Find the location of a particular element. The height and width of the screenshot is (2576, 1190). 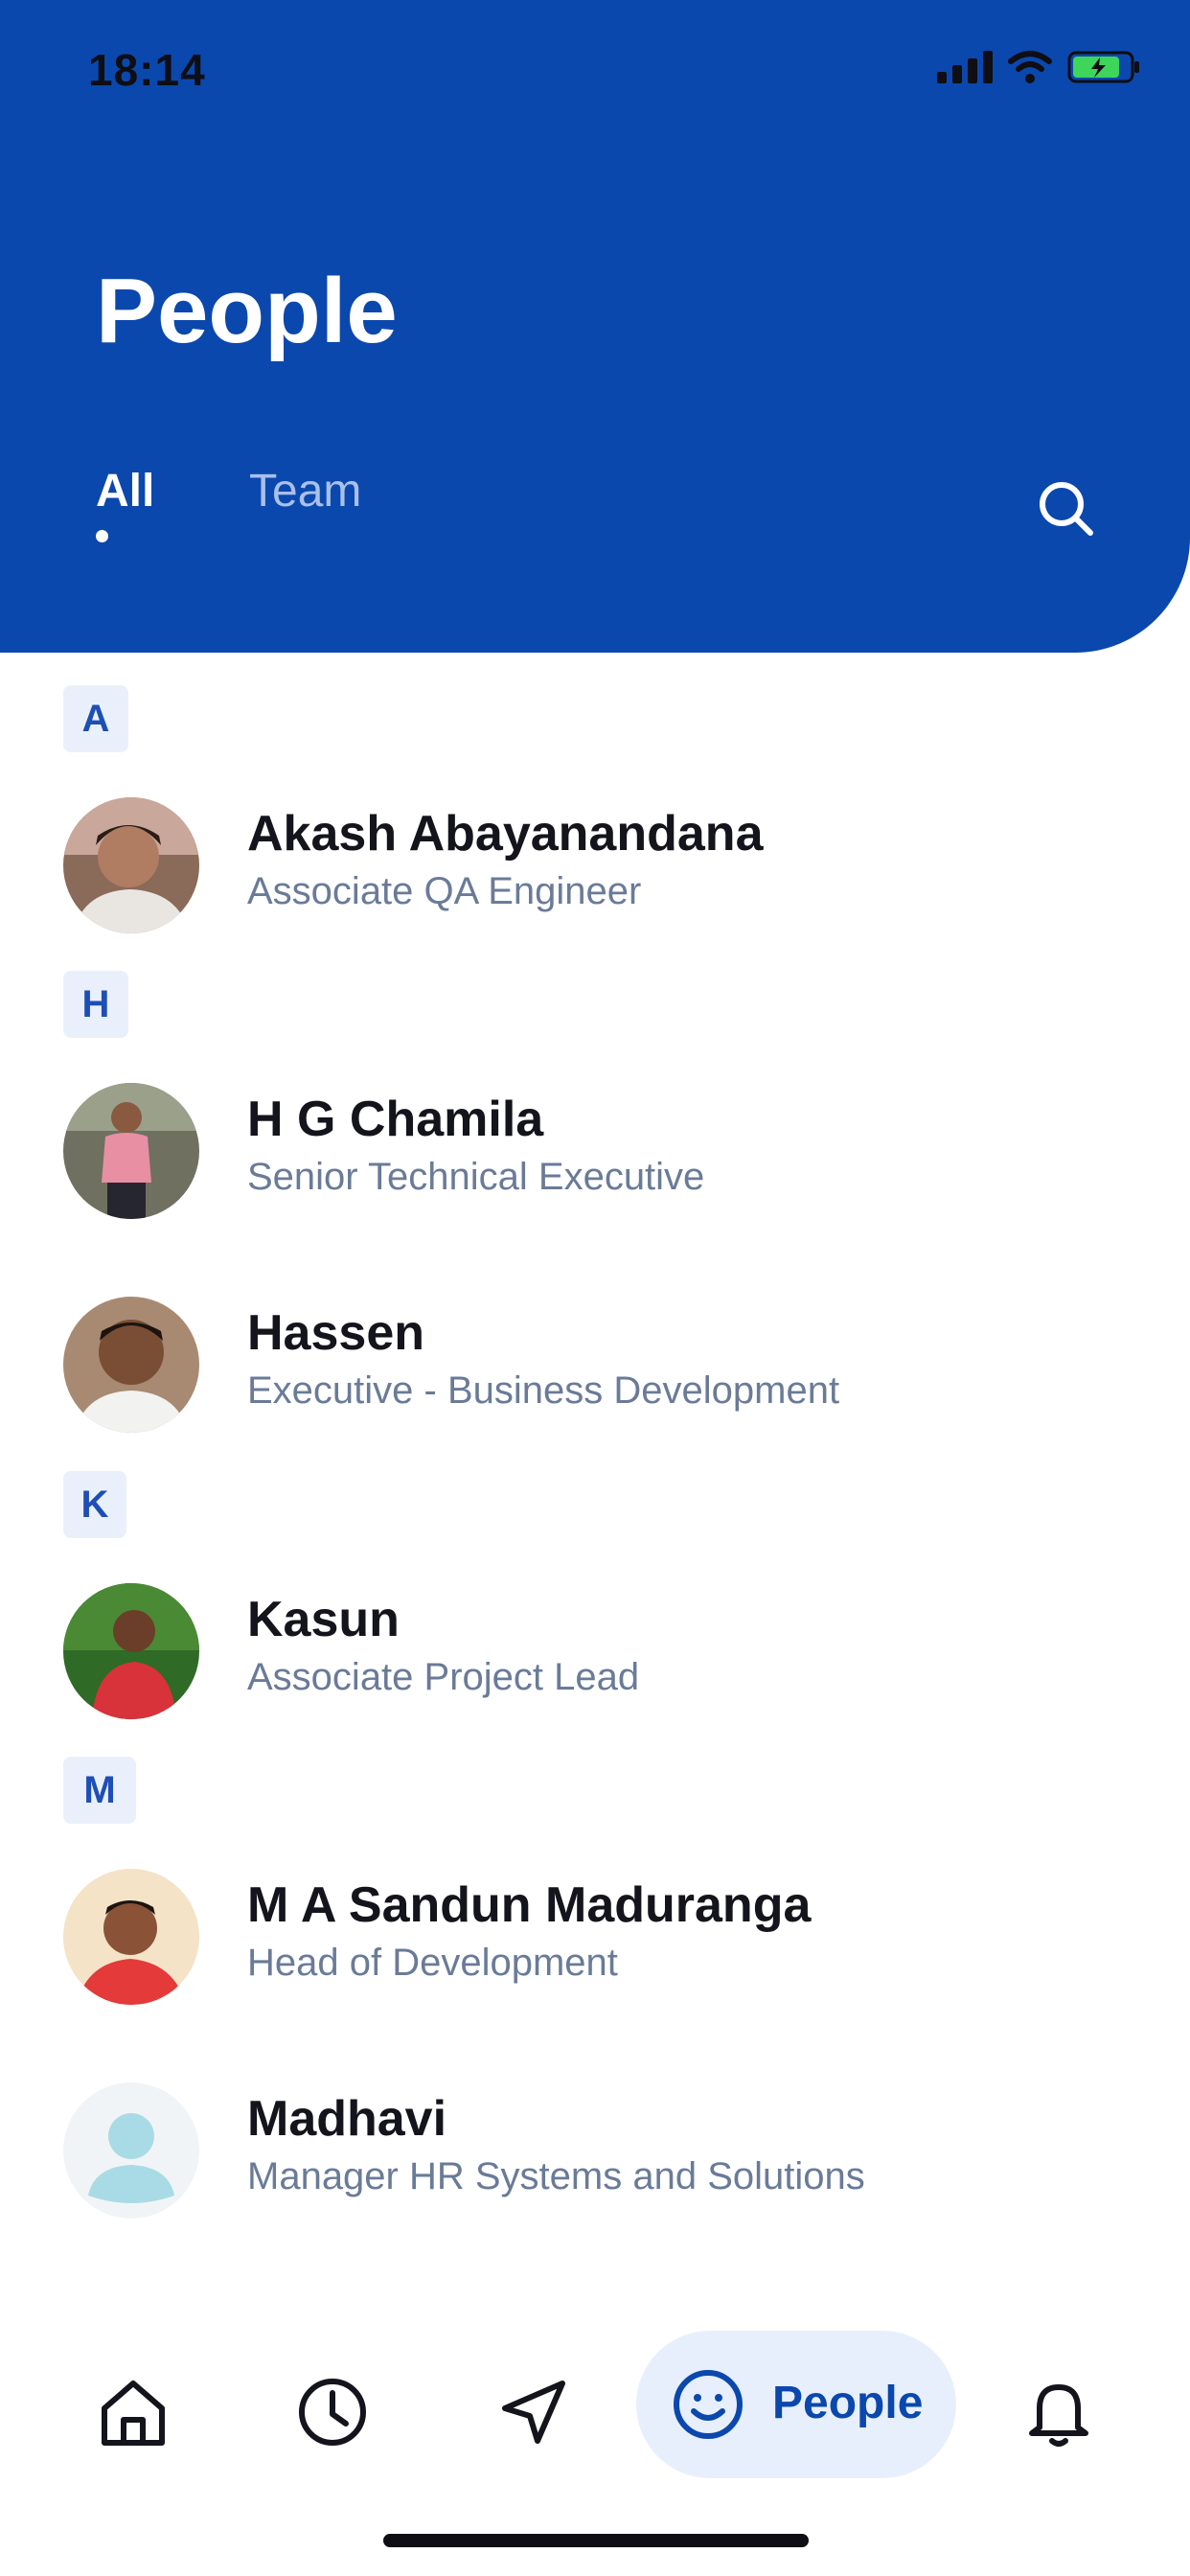

home-icon is located at coordinates (133, 2413).